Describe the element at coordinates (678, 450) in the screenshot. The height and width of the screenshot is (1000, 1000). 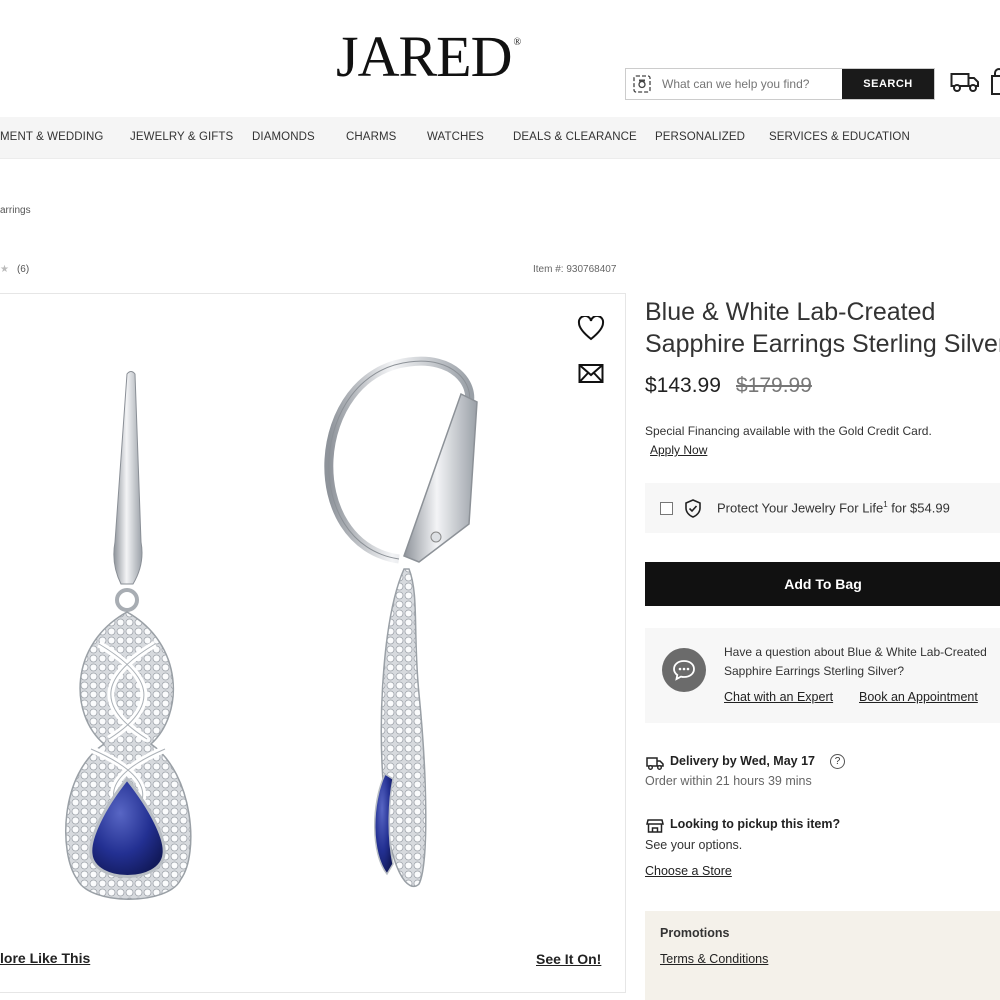
I see `apply-now-link: Apply Now` at that location.